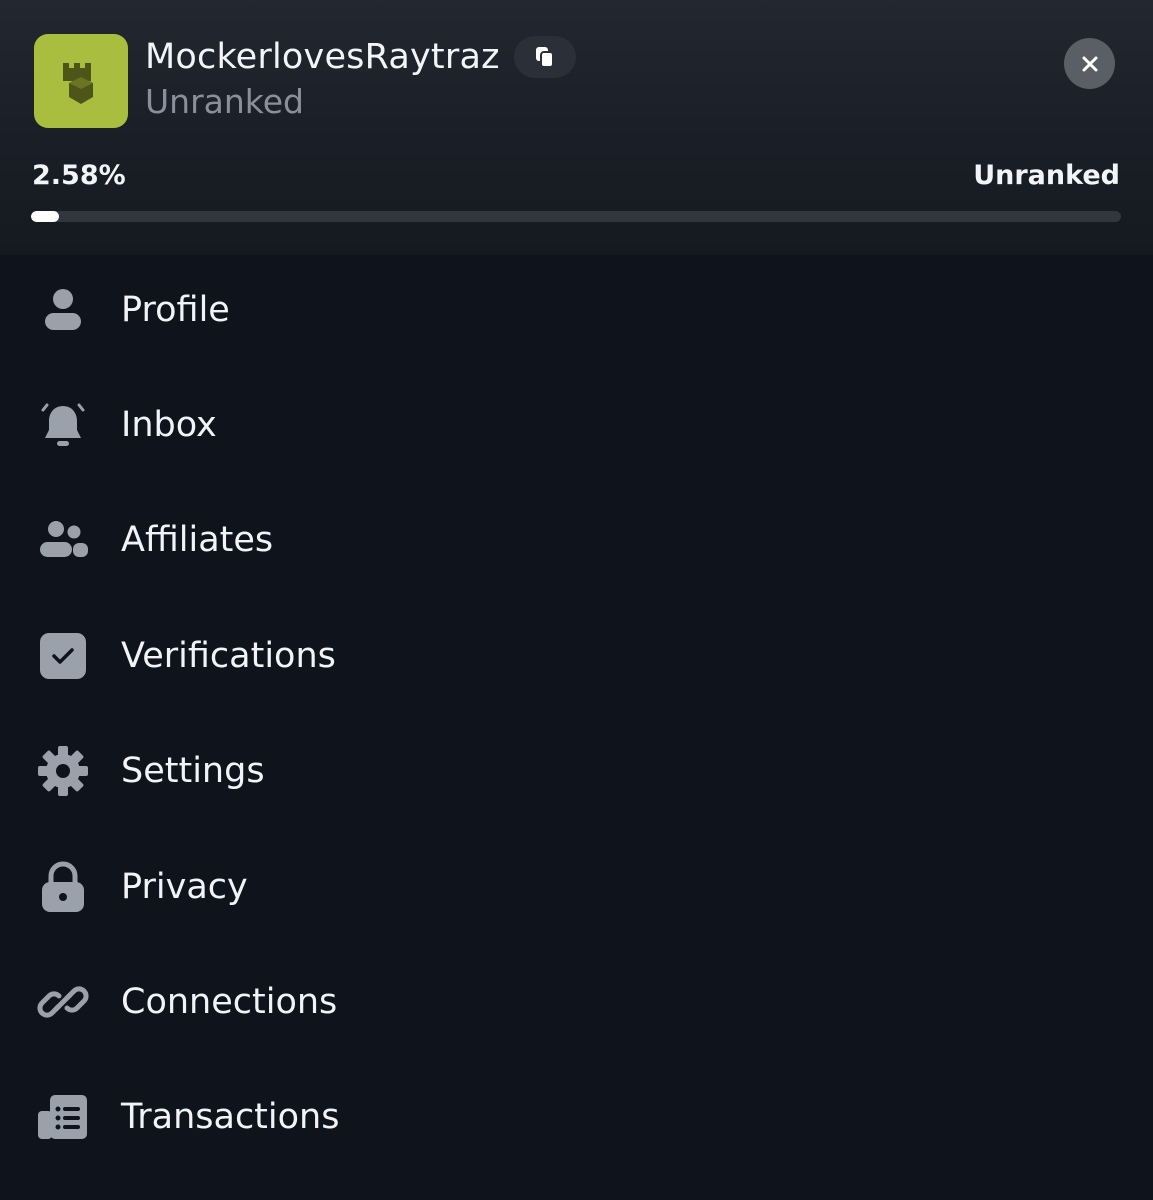  What do you see at coordinates (576, 1117) in the screenshot?
I see `menu-item-transactions: Transactions` at bounding box center [576, 1117].